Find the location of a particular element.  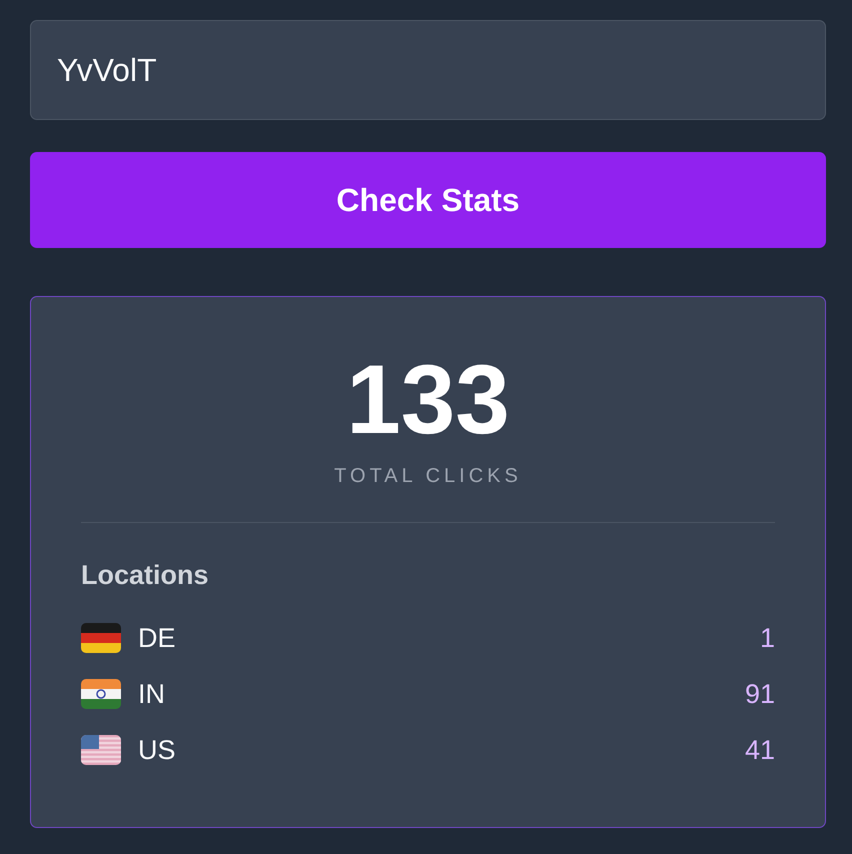

click-count: 91 is located at coordinates (759, 694).